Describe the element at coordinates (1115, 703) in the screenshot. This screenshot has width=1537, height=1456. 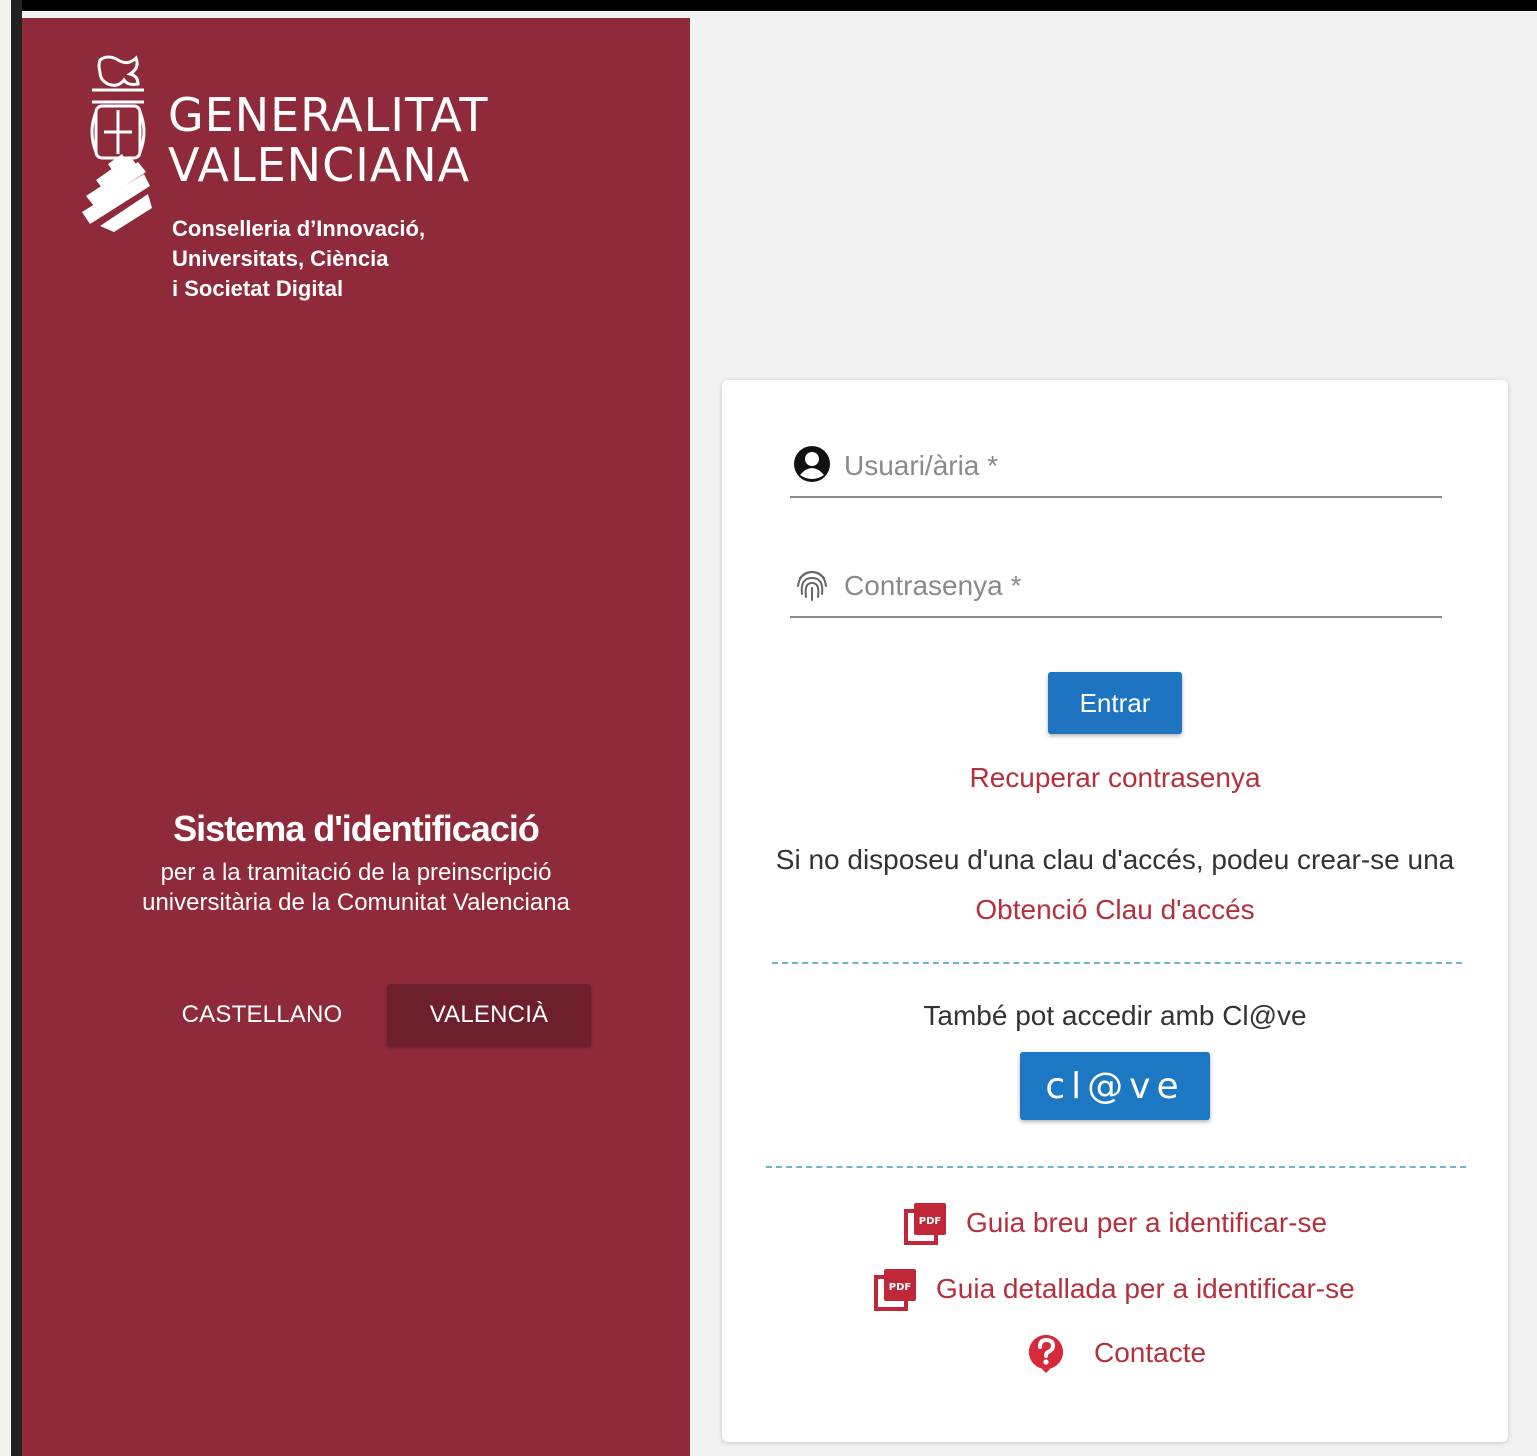
I see `login-submit-button: Entrar` at that location.